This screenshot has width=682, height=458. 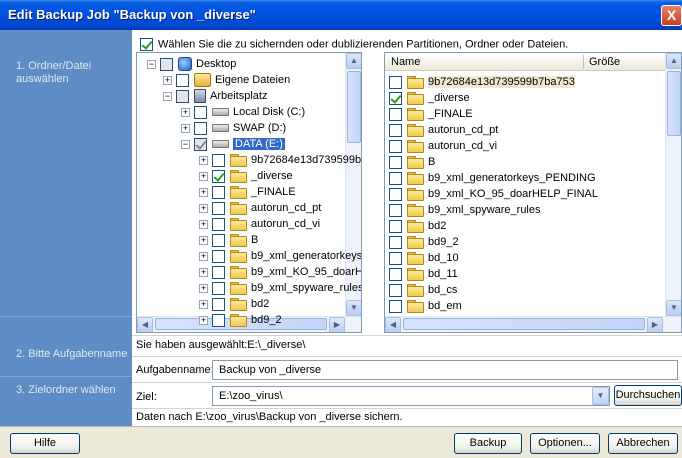 I want to click on column-size-header: Größe, so click(x=604, y=62).